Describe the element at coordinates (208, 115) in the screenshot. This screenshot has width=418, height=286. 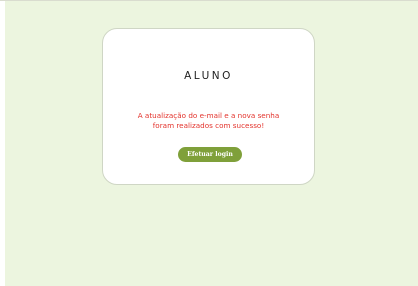
I see `success-message-line-1: A atualização do e-mail e a nova senha` at that location.